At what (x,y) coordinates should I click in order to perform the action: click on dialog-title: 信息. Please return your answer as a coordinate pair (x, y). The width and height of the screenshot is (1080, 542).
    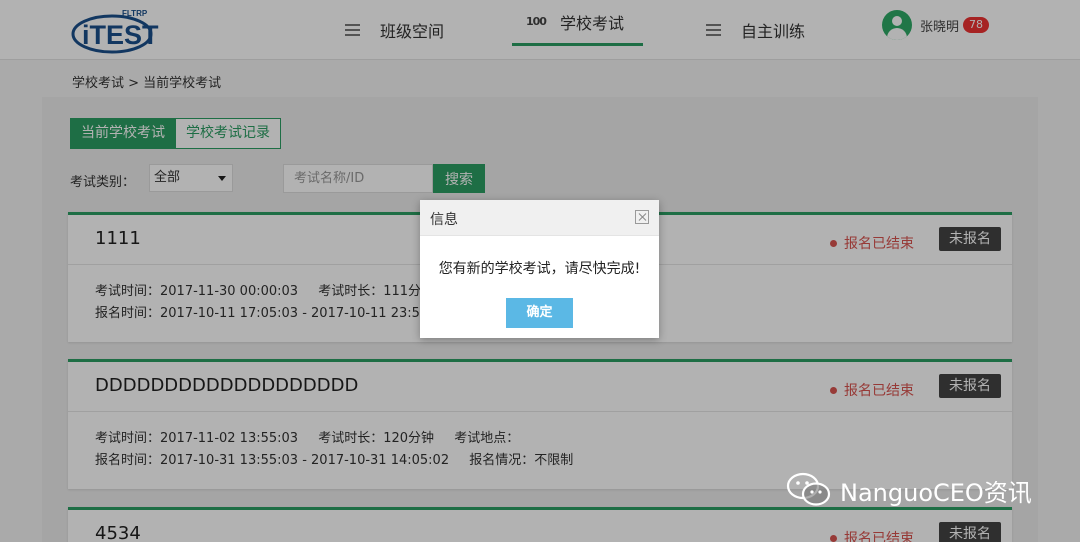
    Looking at the image, I should click on (444, 220).